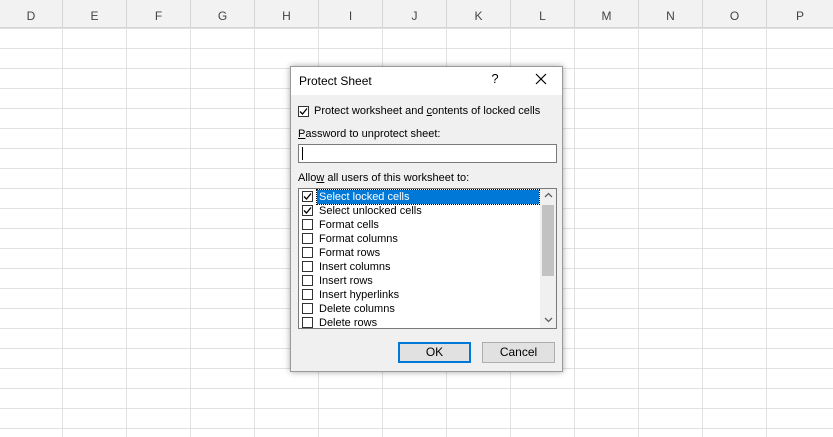 This screenshot has width=833, height=437. I want to click on column-header-i: I, so click(351, 13).